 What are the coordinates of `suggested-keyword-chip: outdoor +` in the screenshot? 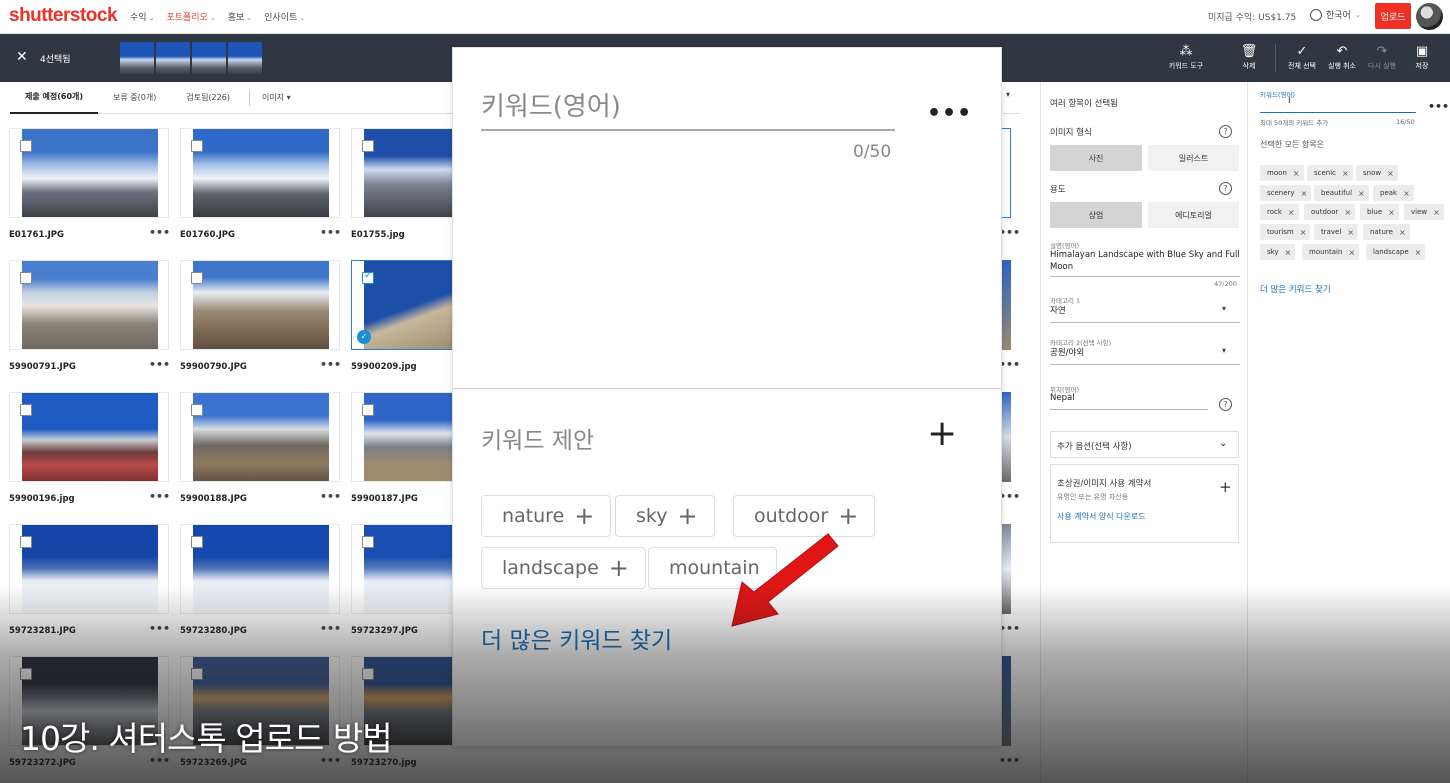 It's located at (804, 516).